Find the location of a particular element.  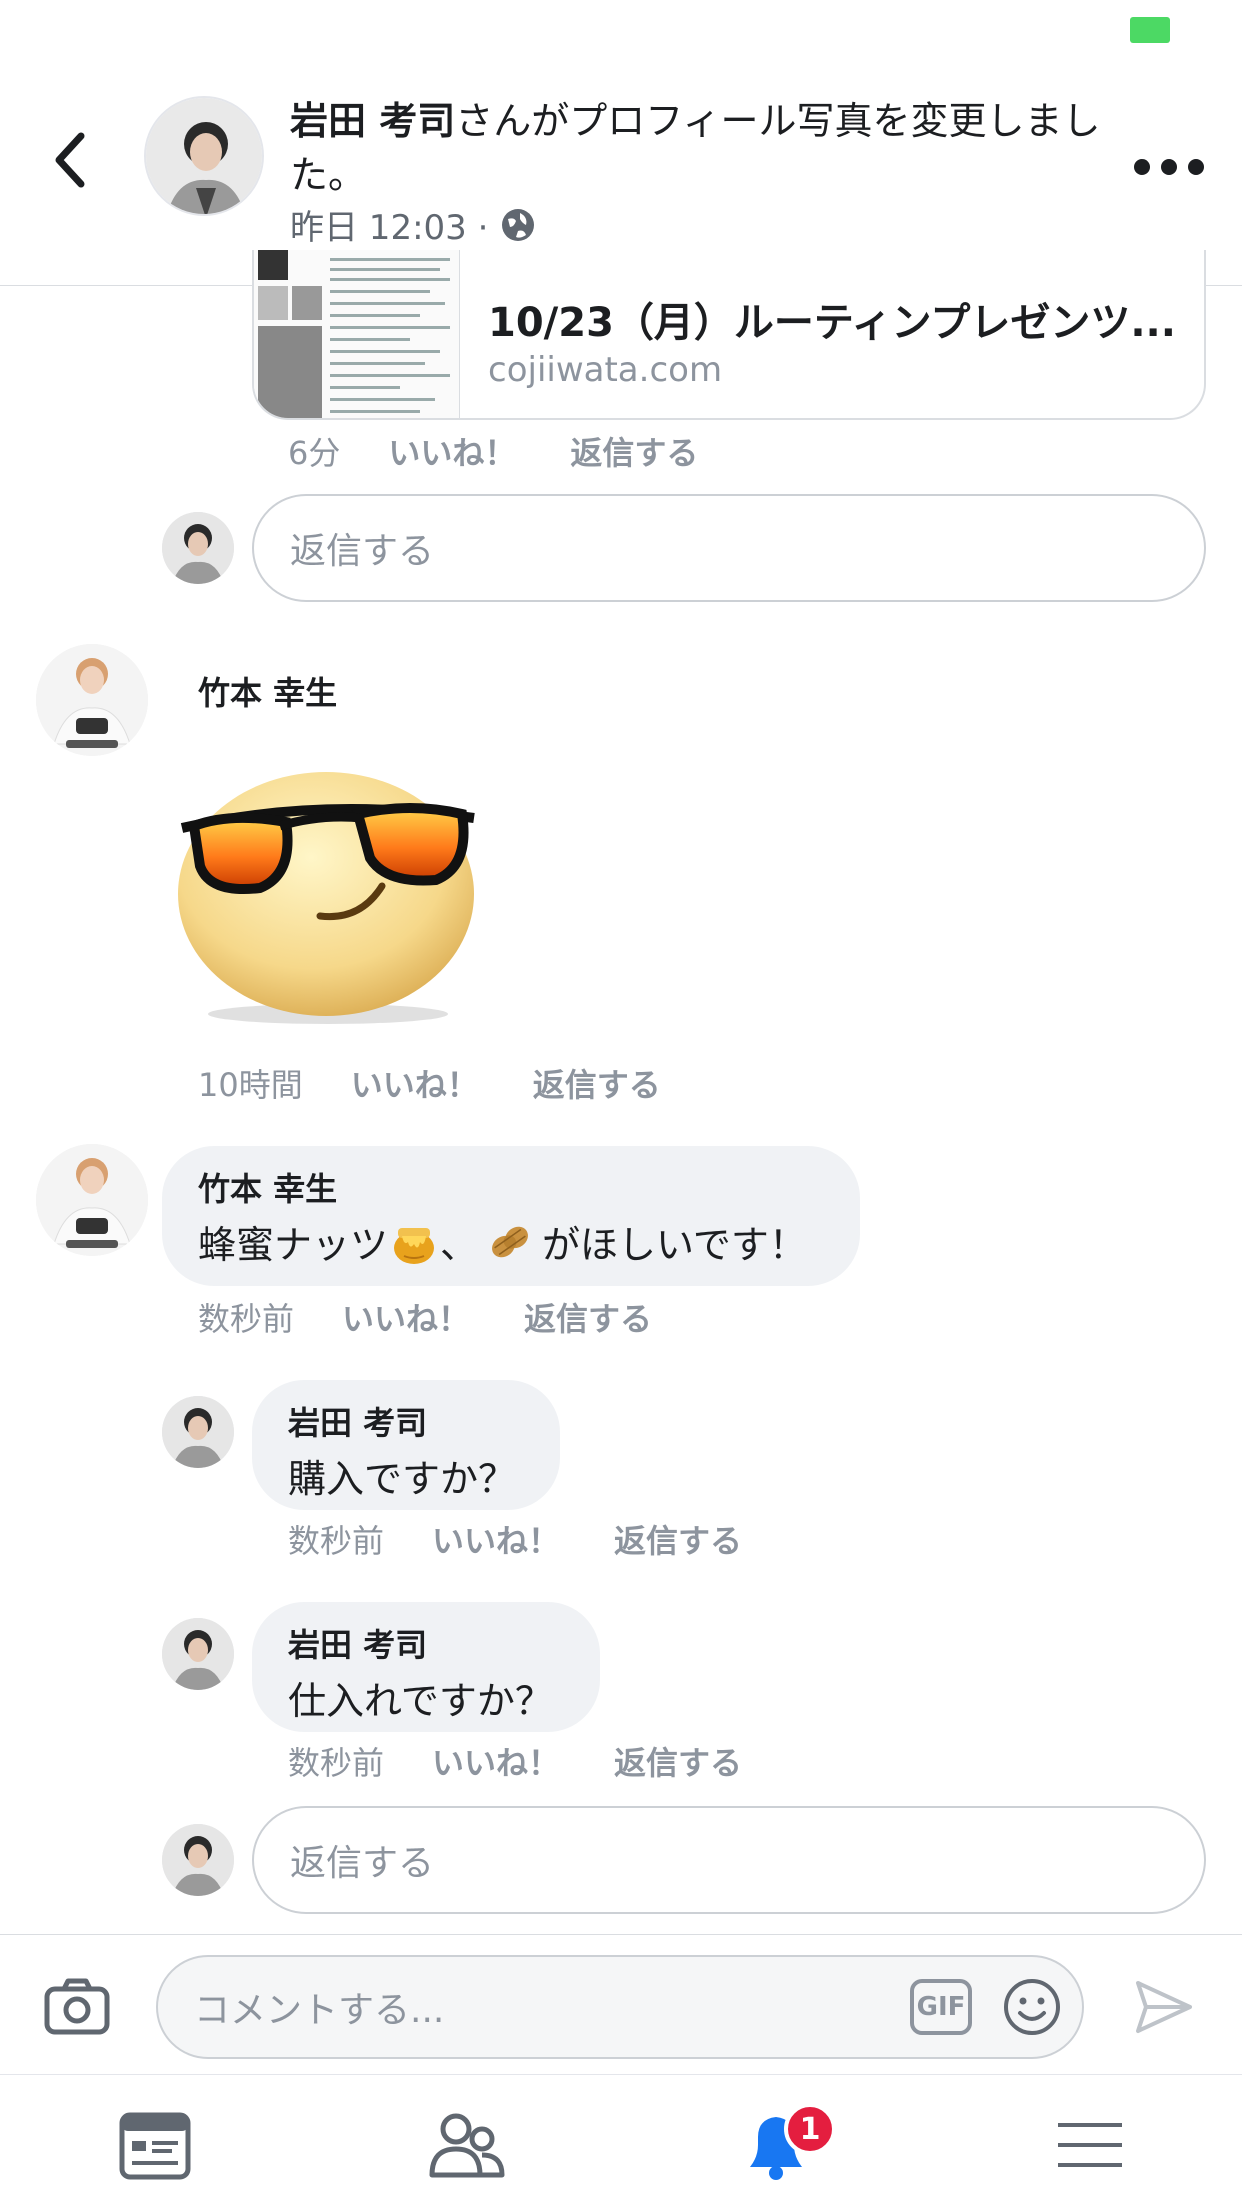

camera-icon is located at coordinates (77, 2006).